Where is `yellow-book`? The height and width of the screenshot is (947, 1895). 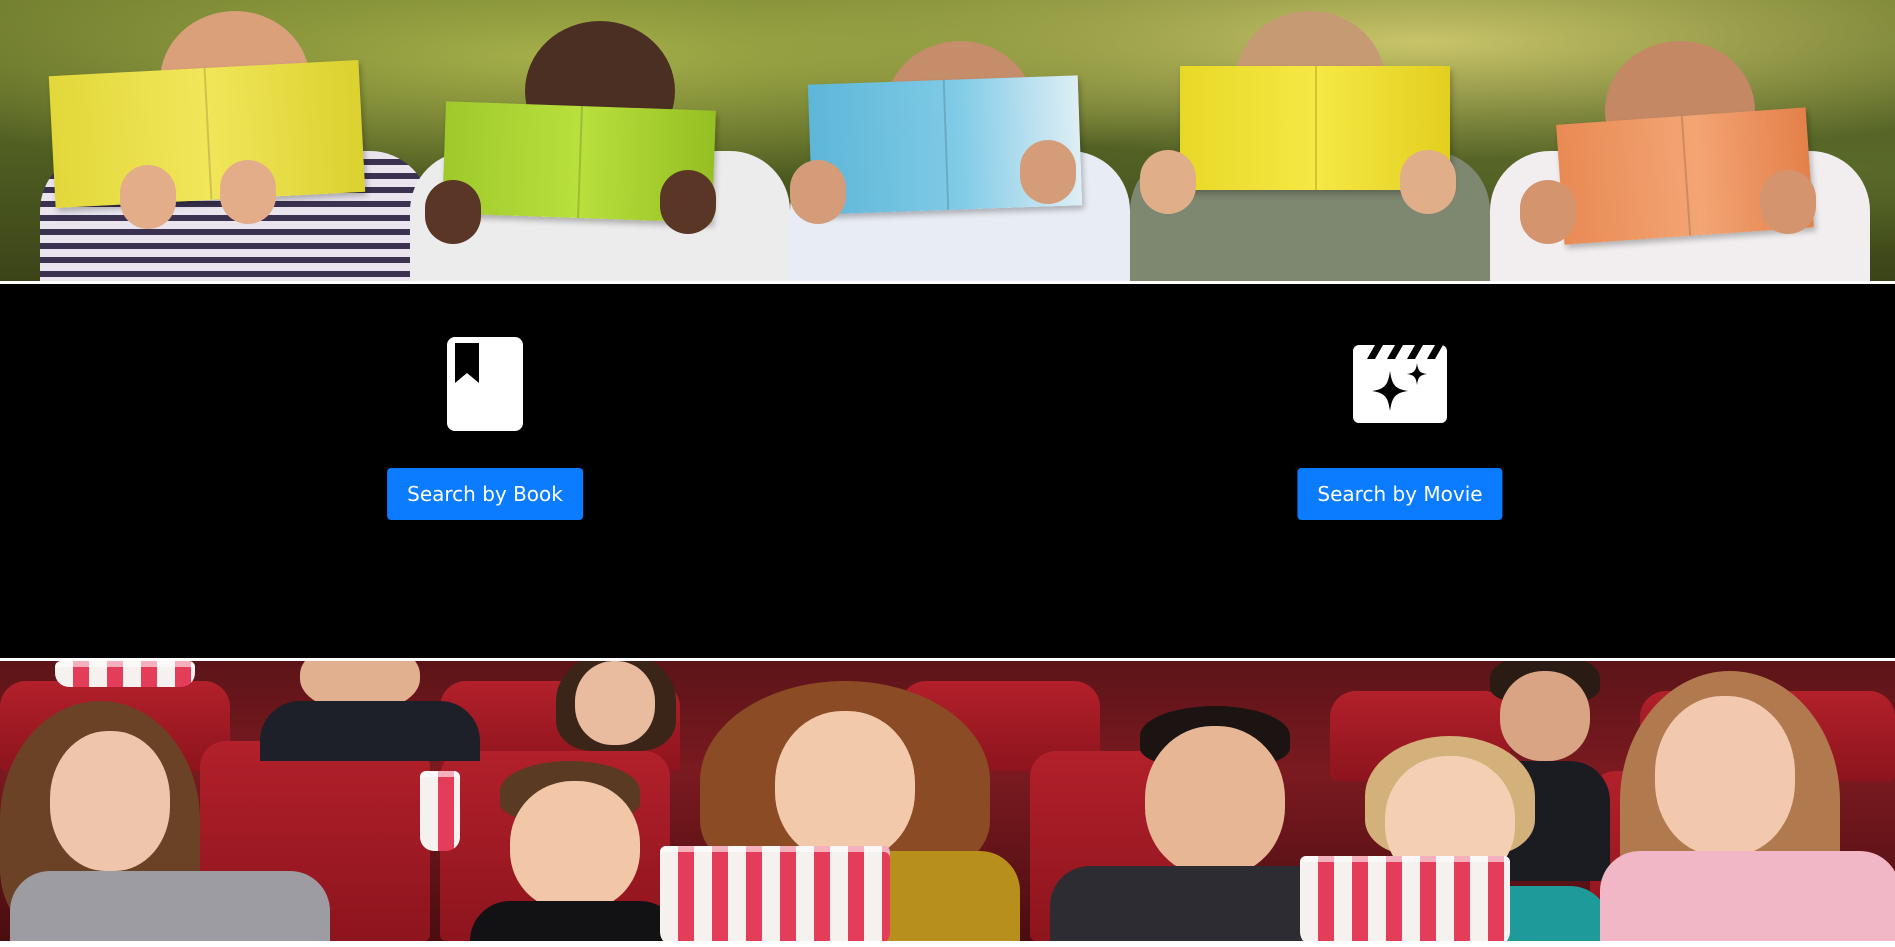
yellow-book is located at coordinates (207, 134).